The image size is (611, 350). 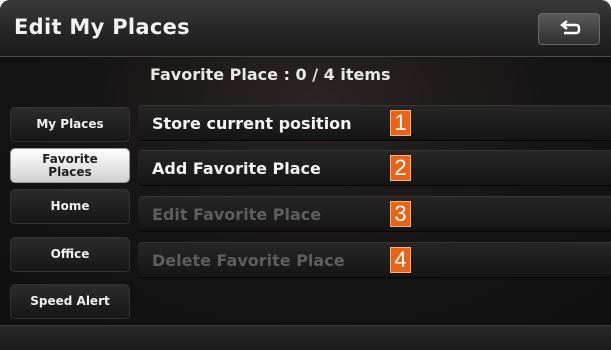 I want to click on menu-item-label: Add Favorite Place, so click(x=236, y=168).